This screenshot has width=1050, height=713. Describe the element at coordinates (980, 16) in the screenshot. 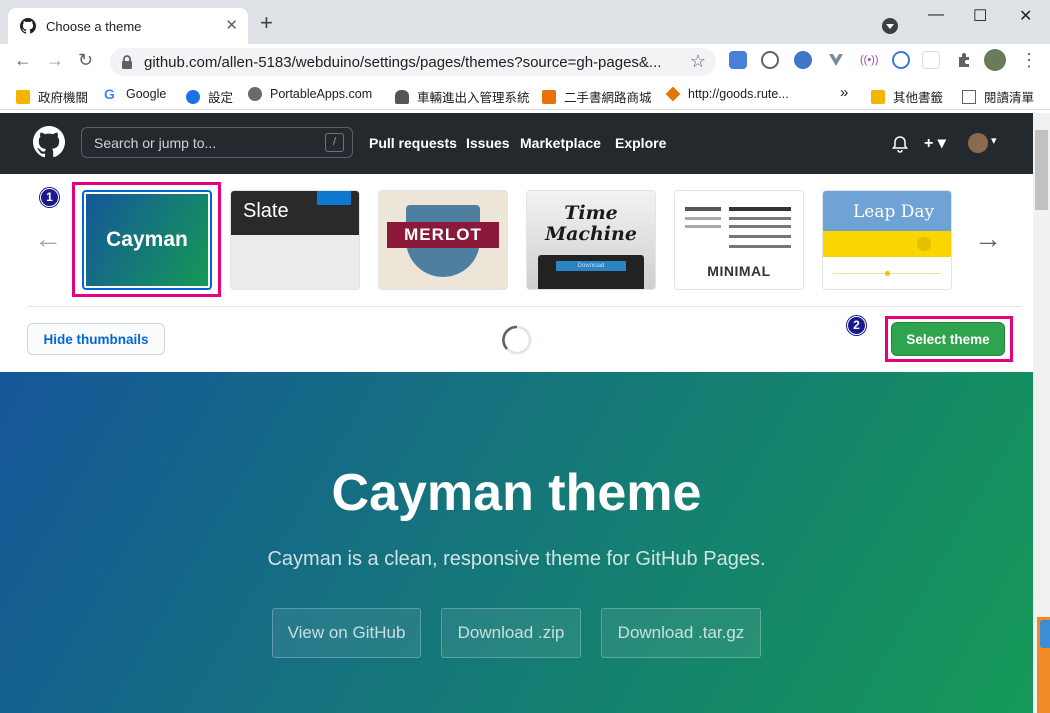

I see `maximize-button: ☐` at that location.